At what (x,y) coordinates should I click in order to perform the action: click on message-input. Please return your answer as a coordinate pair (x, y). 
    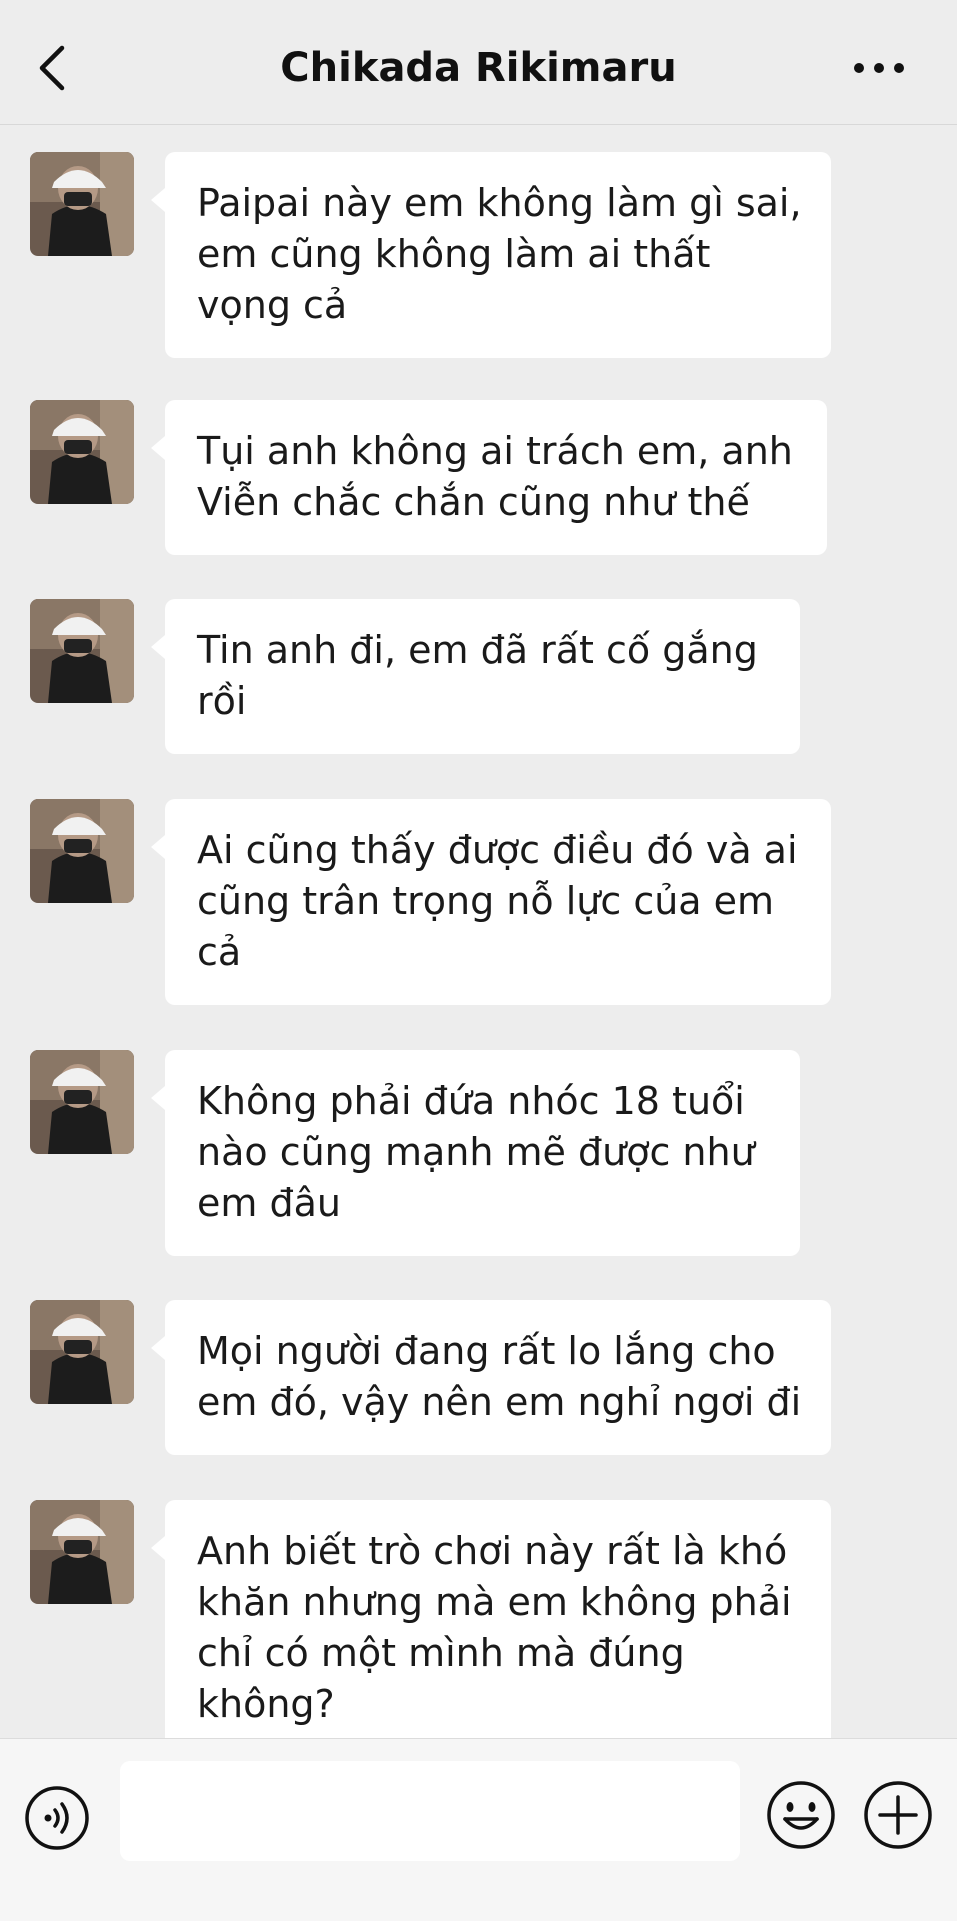
    Looking at the image, I should click on (430, 1811).